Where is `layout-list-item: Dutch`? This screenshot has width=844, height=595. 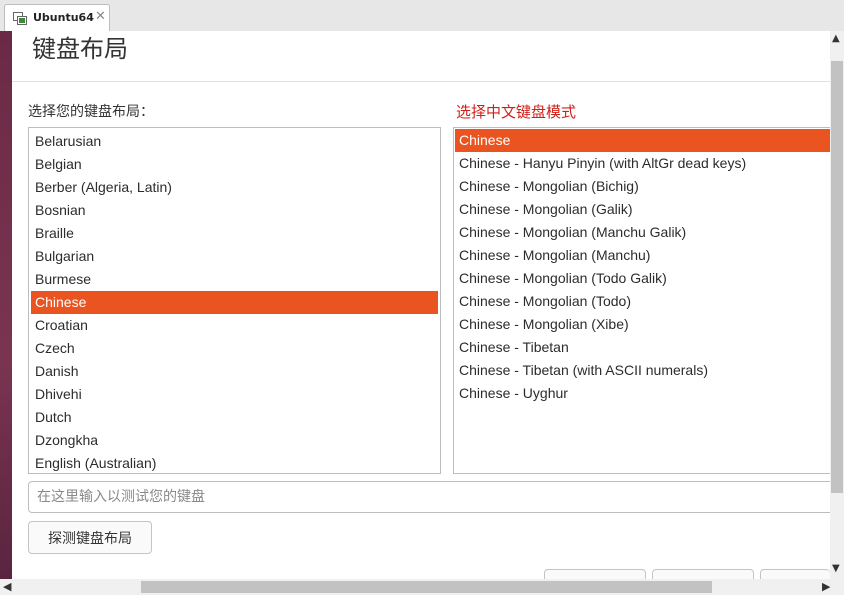 layout-list-item: Dutch is located at coordinates (234, 417).